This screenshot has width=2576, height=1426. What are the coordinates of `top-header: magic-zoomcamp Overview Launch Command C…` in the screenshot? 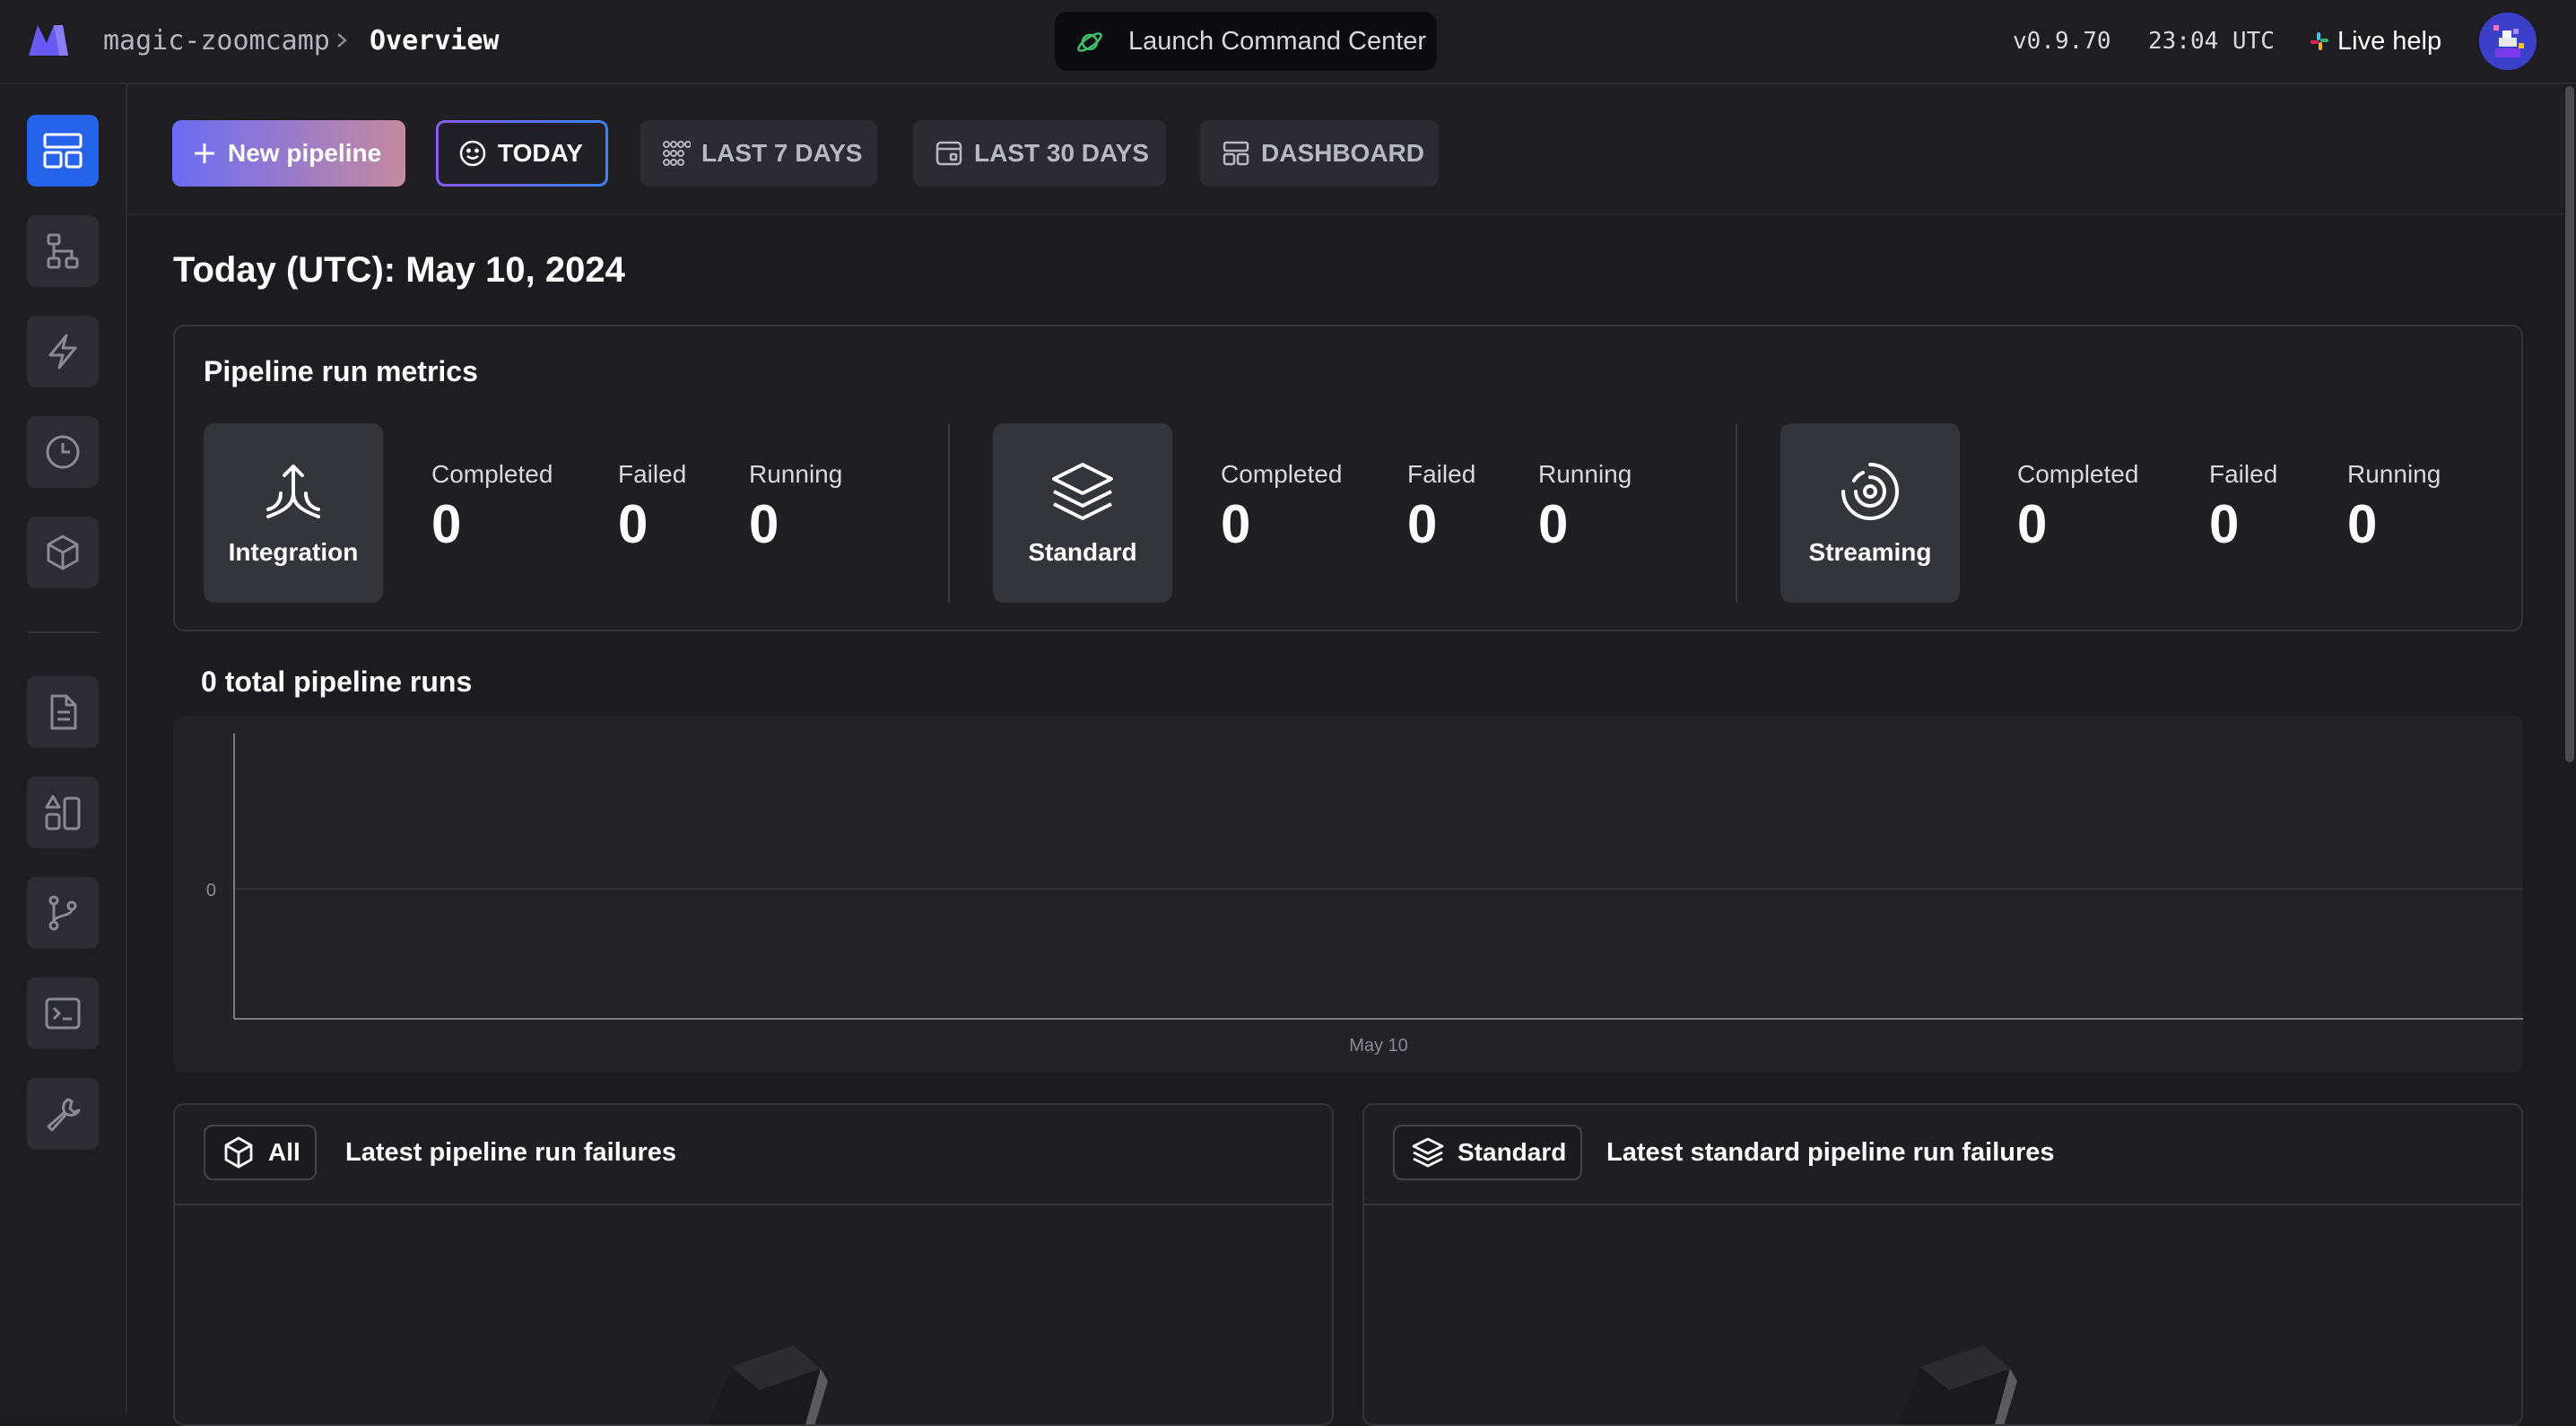 It's located at (1288, 42).